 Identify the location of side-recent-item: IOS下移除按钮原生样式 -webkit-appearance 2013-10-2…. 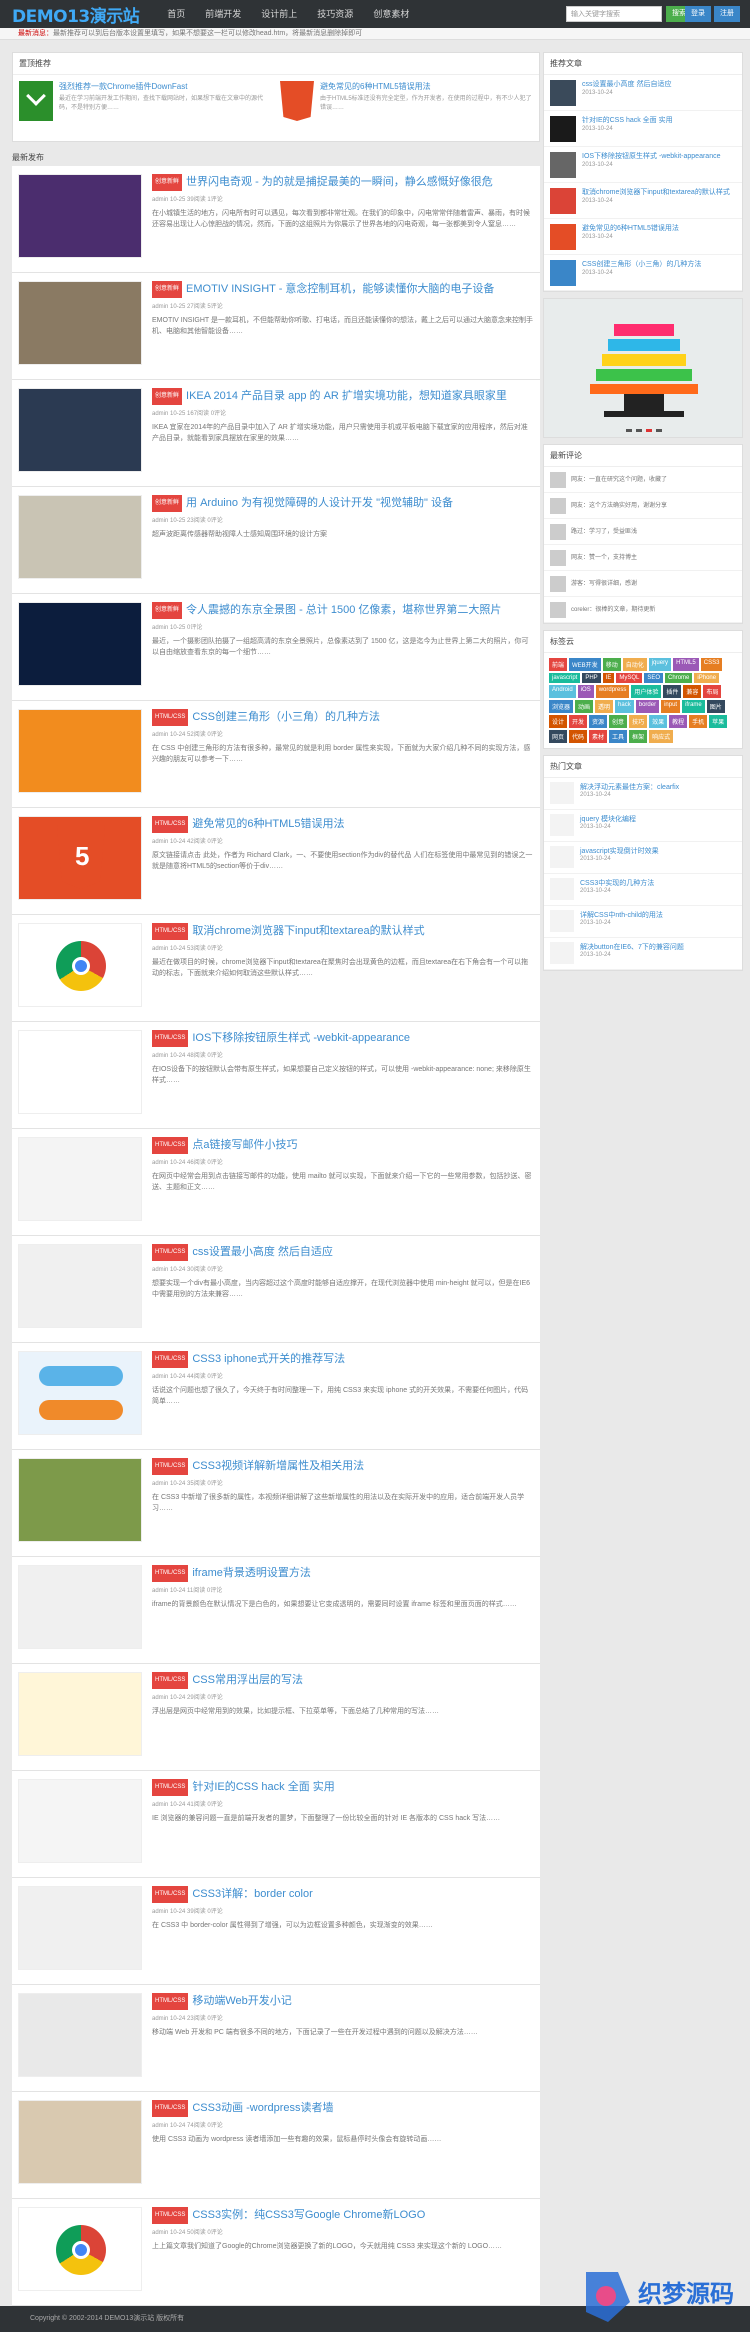
(643, 165).